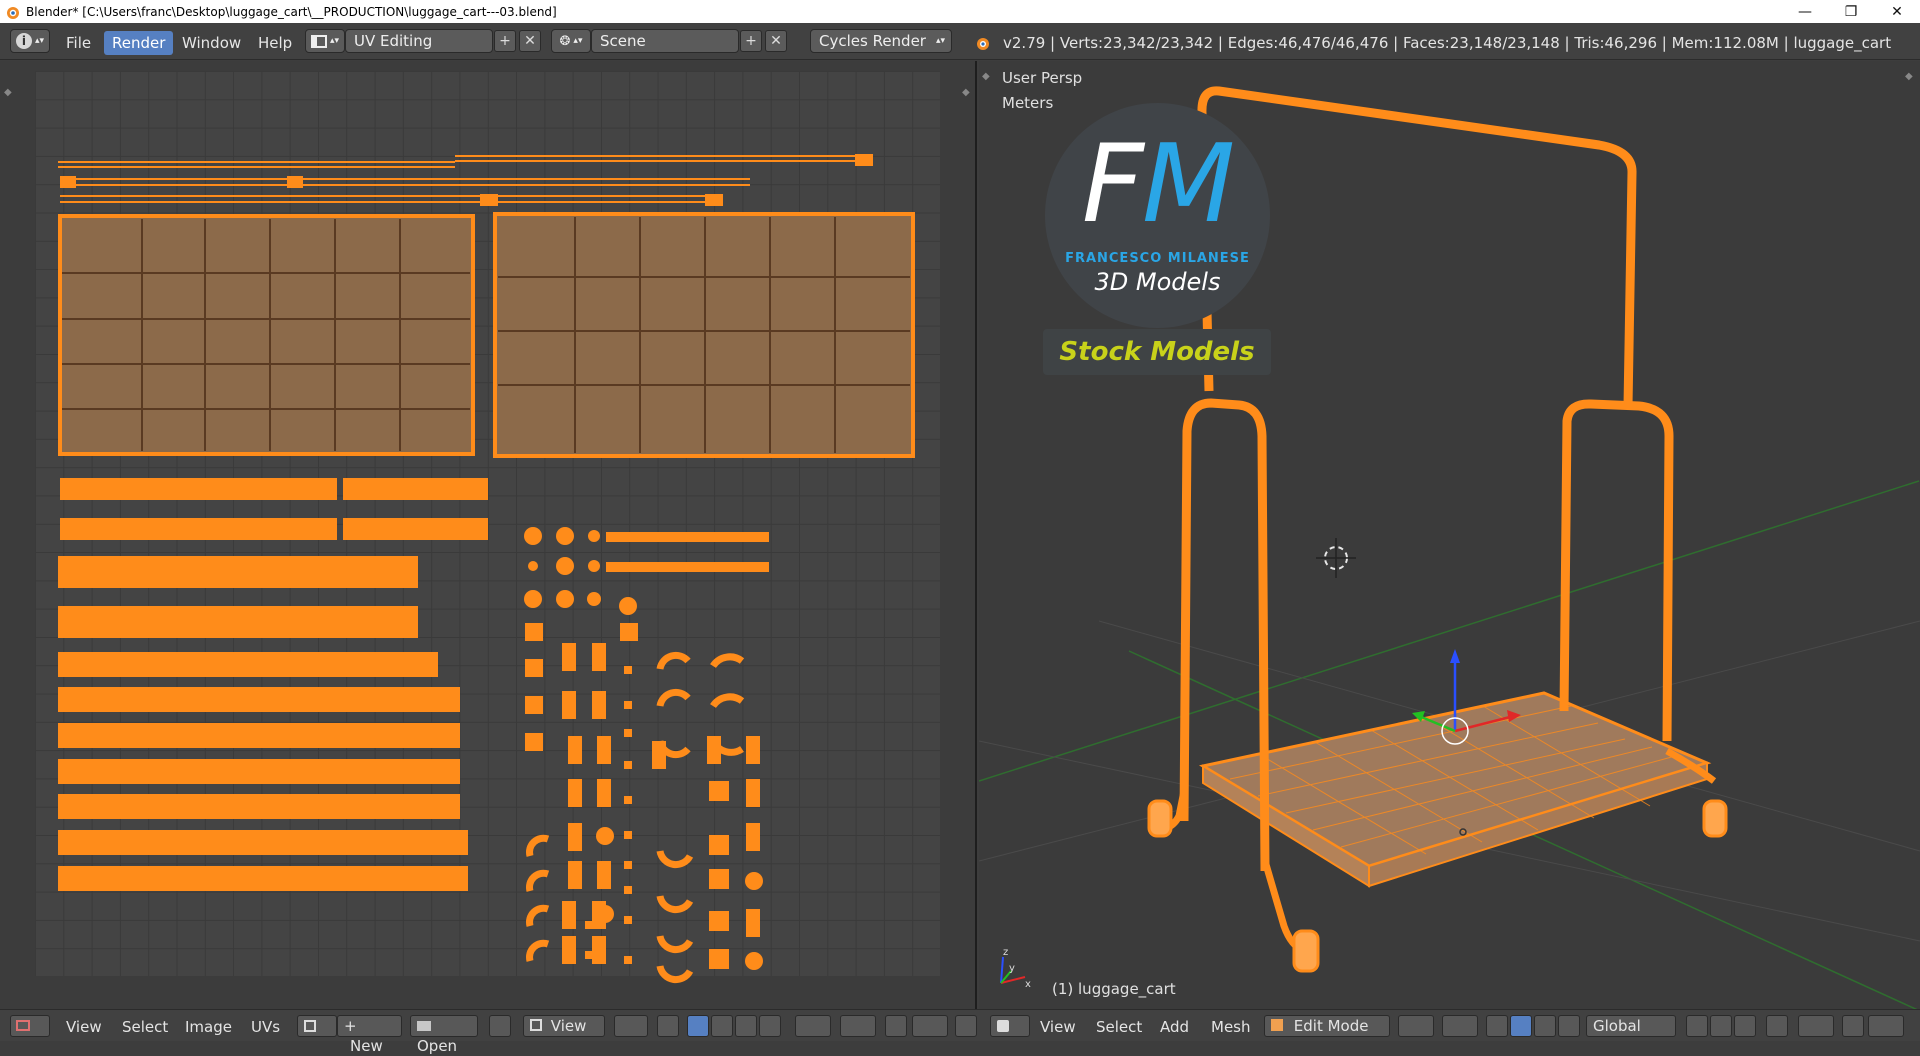  Describe the element at coordinates (318, 41) in the screenshot. I see `layout-grid-icon` at that location.